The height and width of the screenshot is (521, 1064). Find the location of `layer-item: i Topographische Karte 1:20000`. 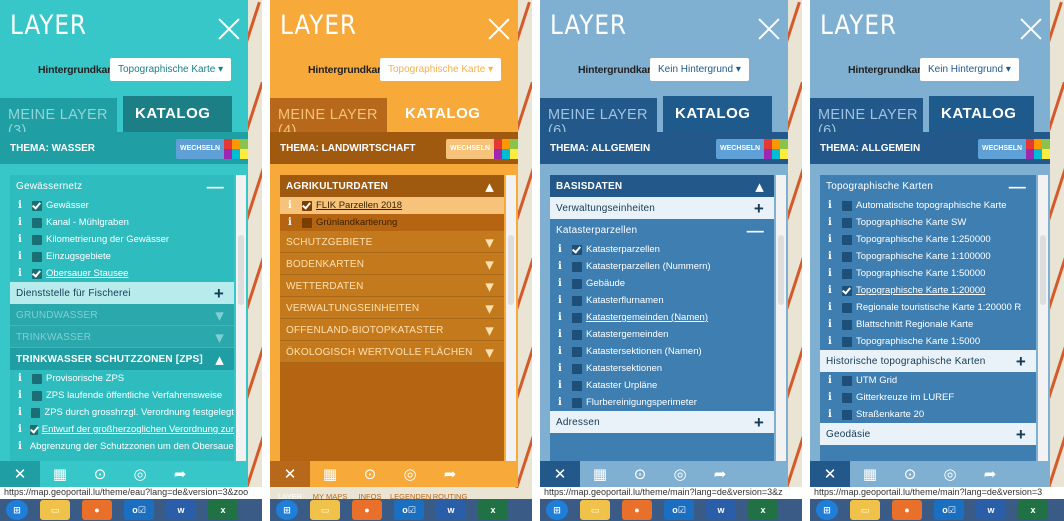

layer-item: i Topographische Karte 1:20000 is located at coordinates (928, 290).